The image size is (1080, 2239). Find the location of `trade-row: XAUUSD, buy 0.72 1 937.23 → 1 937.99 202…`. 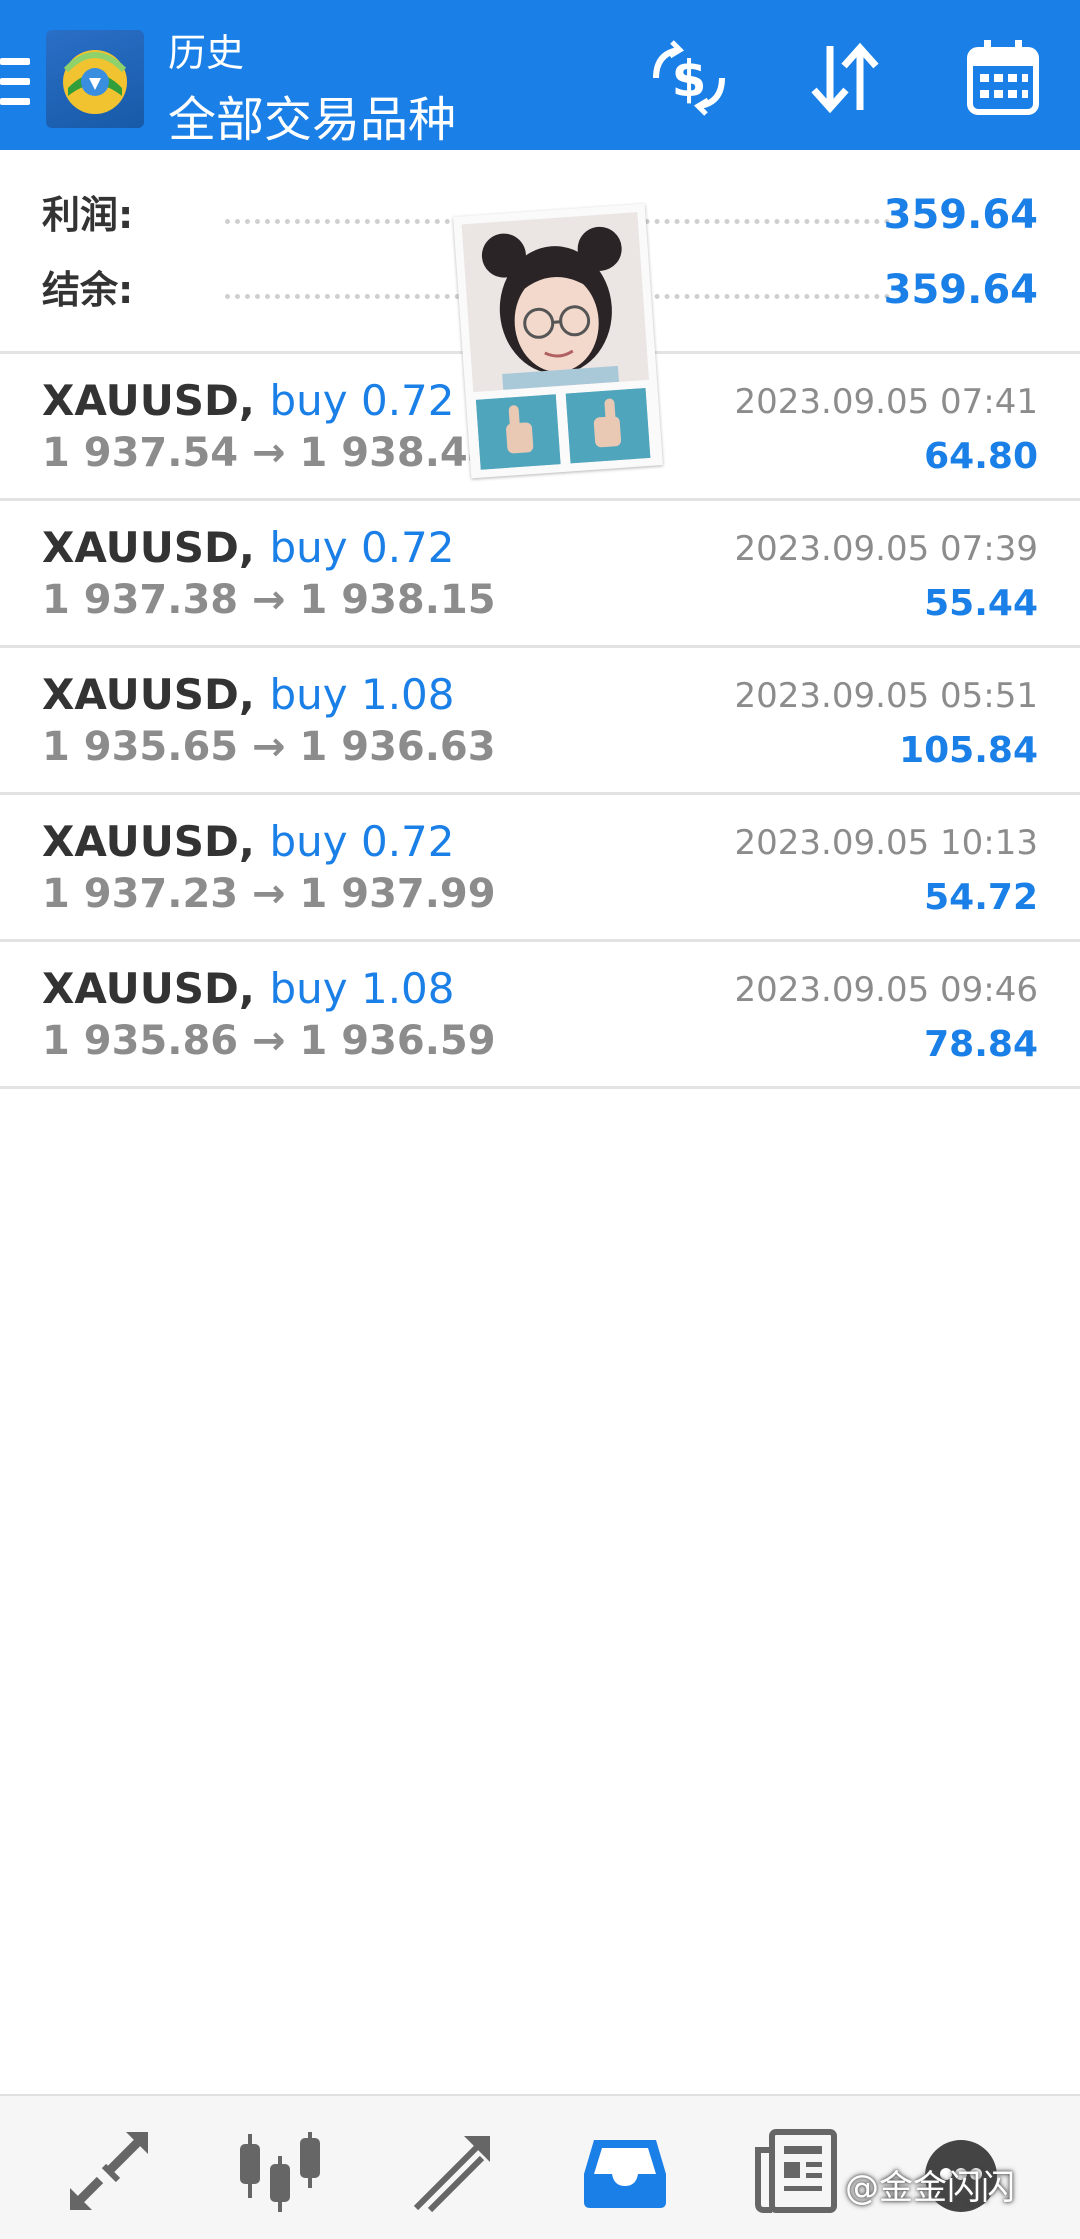

trade-row: XAUUSD, buy 0.72 1 937.23 → 1 937.99 202… is located at coordinates (540, 868).